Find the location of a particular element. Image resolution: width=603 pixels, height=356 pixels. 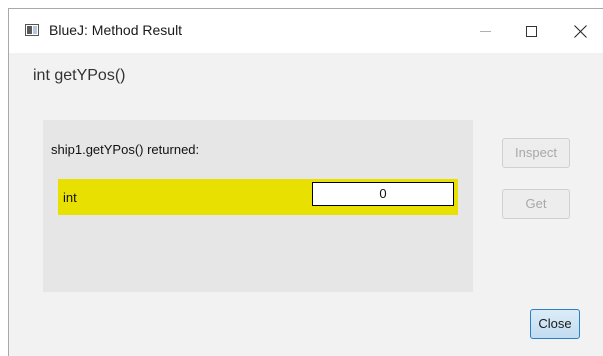

close-button: Close is located at coordinates (555, 324).